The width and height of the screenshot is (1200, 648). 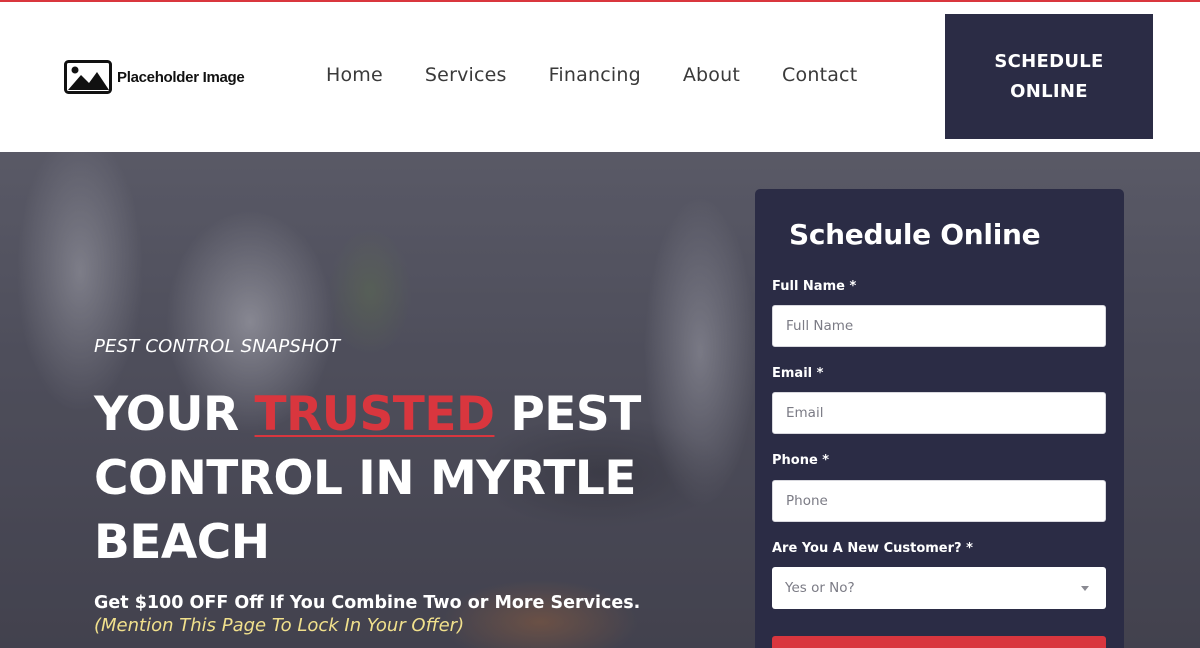 I want to click on image-icon, so click(x=88, y=77).